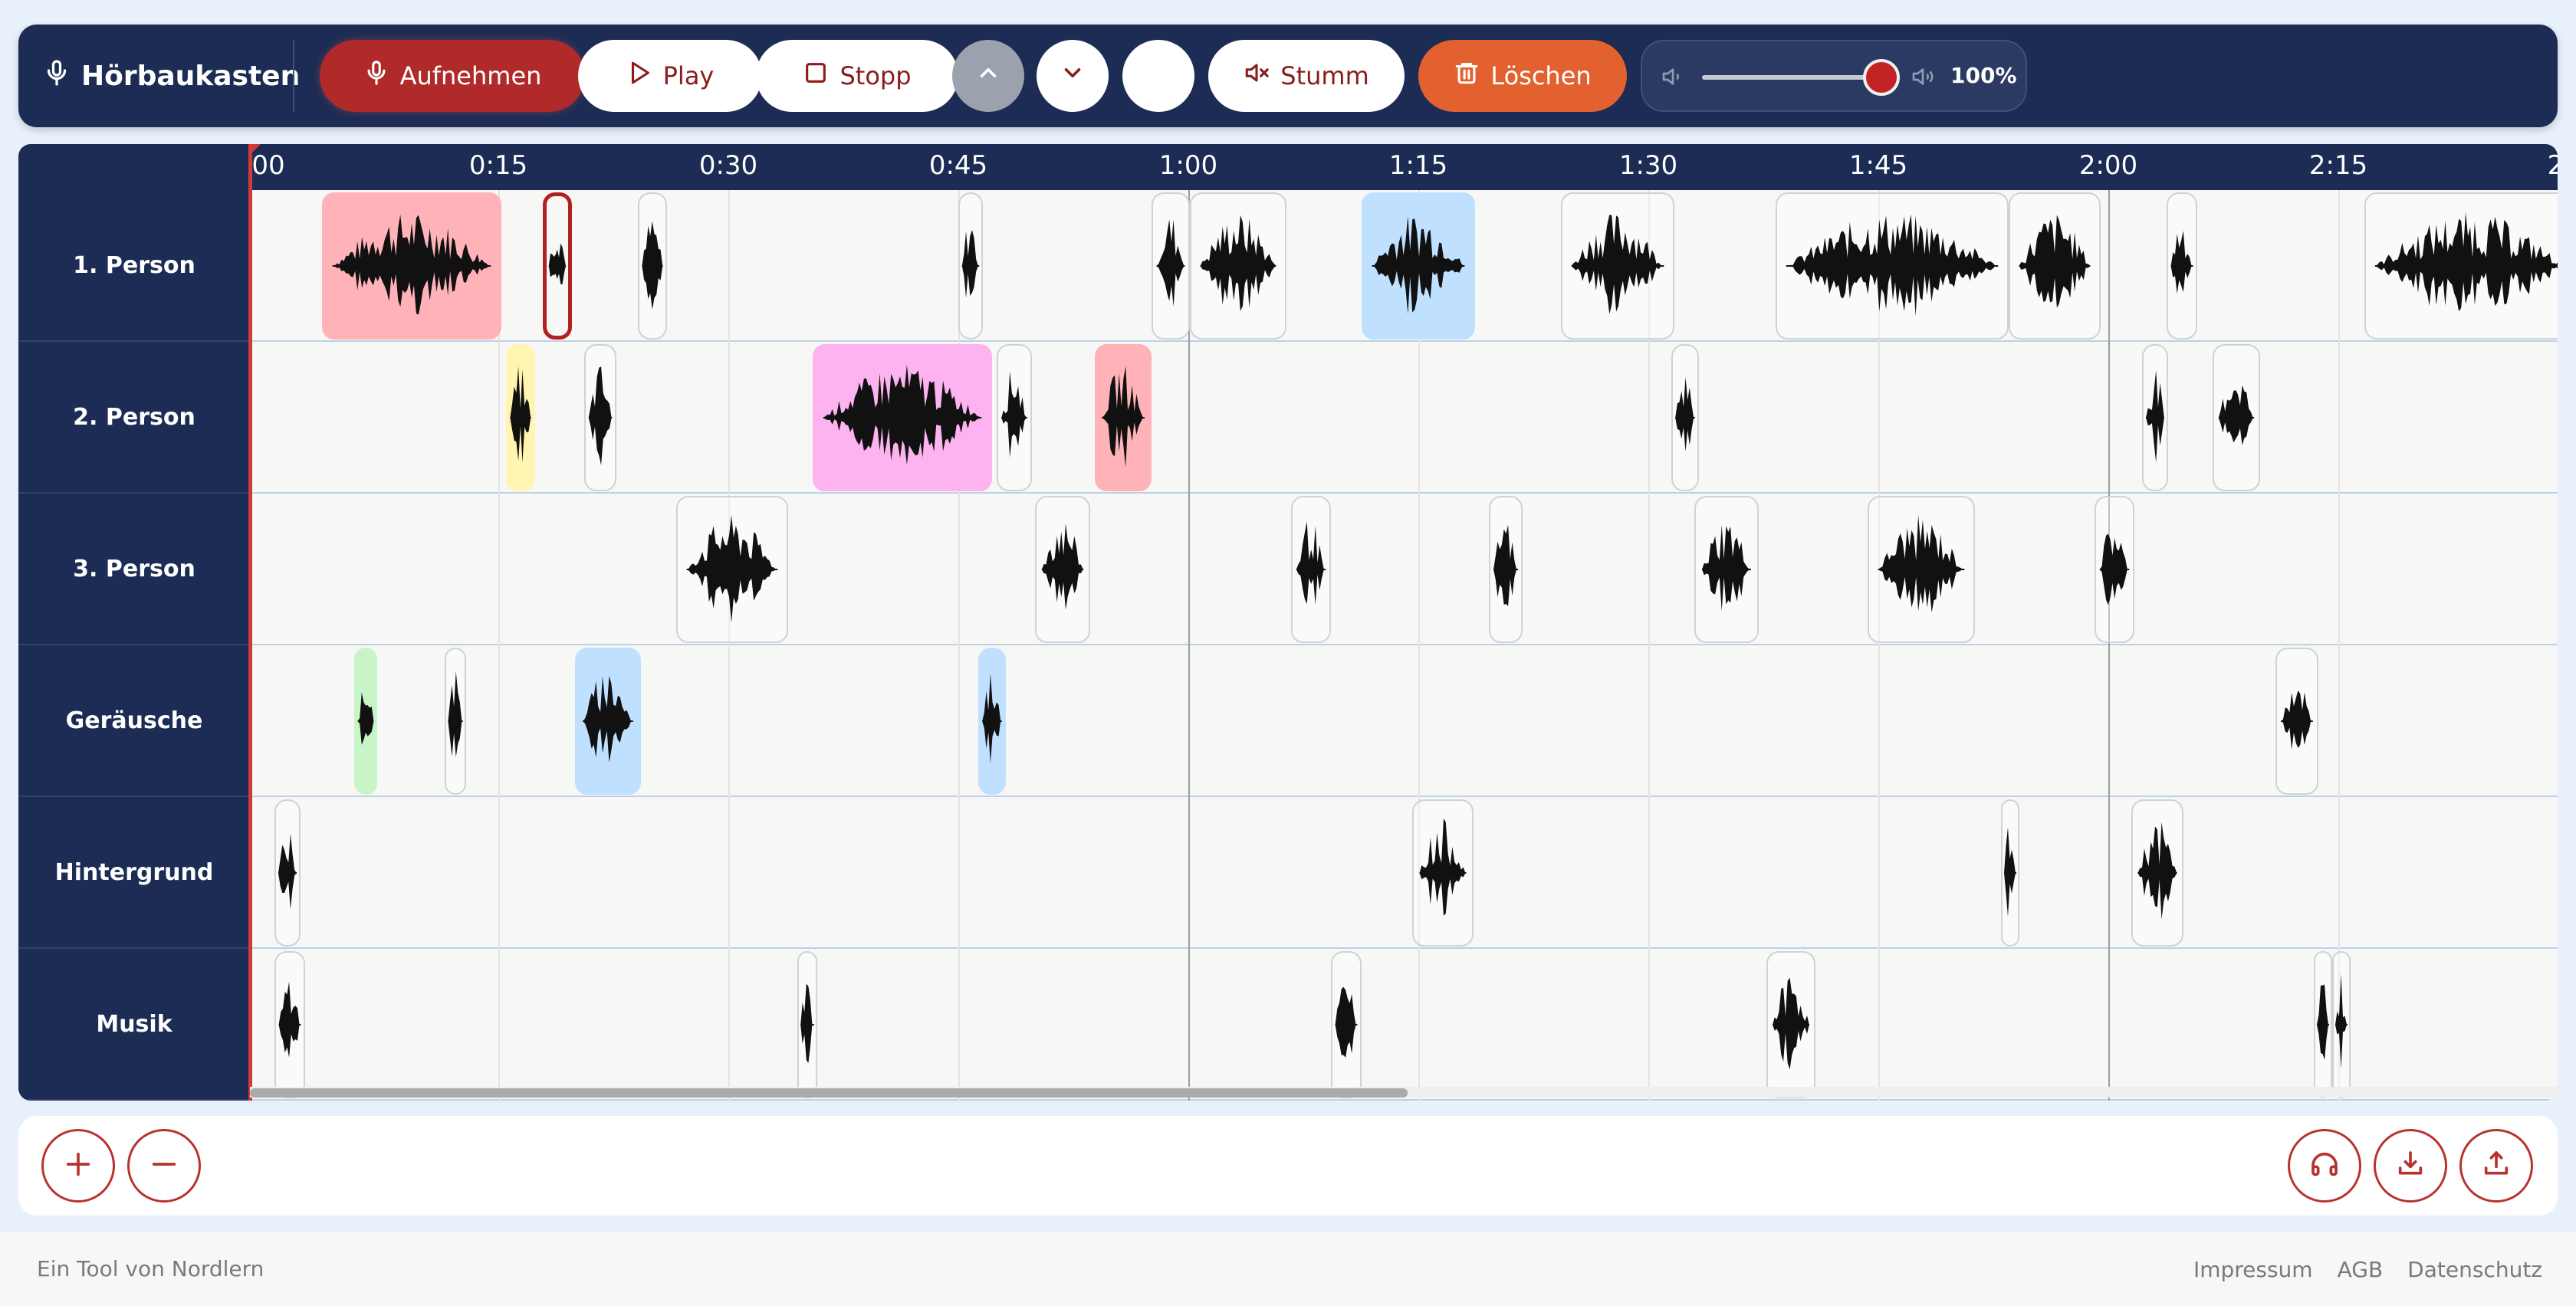  What do you see at coordinates (670, 76) in the screenshot?
I see `play-button: Play` at bounding box center [670, 76].